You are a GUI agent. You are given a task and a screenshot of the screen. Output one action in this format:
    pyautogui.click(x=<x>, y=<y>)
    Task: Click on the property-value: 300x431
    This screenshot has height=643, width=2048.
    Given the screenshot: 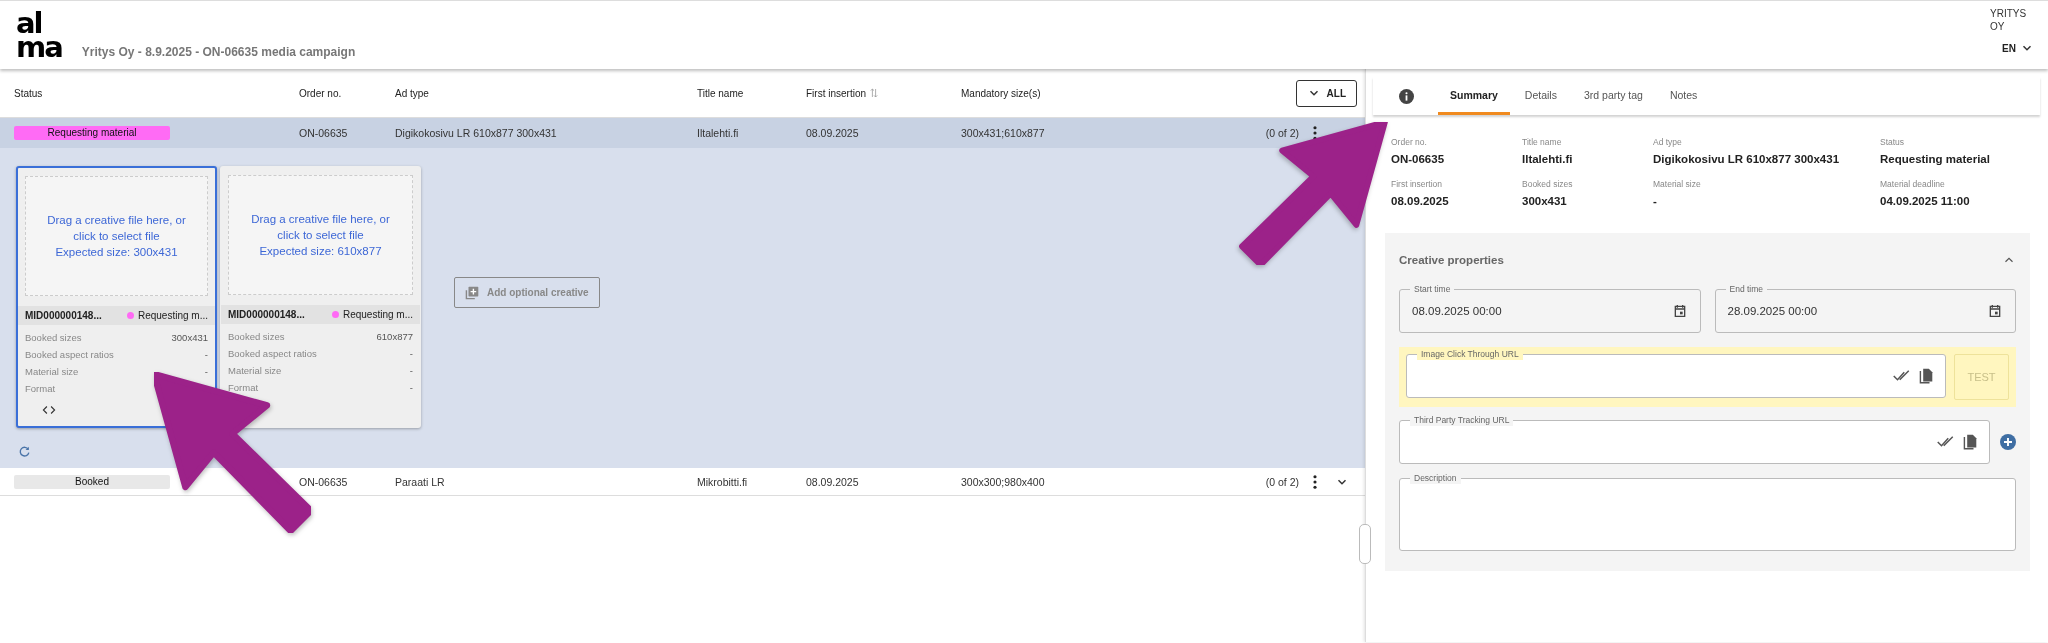 What is the action you would take?
    pyautogui.click(x=189, y=337)
    